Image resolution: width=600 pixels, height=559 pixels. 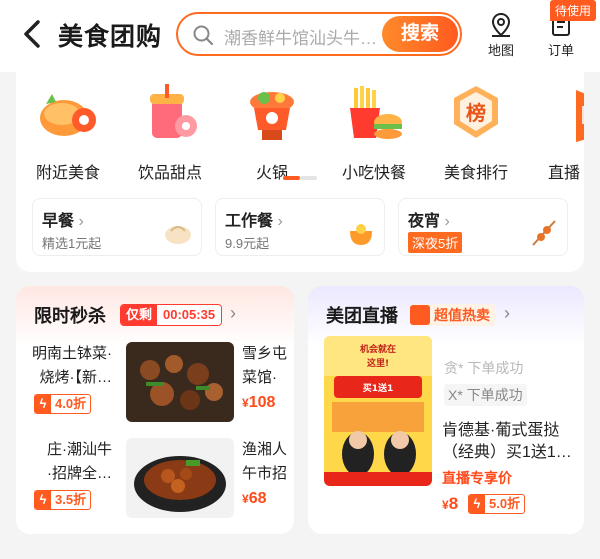 I want to click on live-title: 美团直播, so click(x=362, y=316).